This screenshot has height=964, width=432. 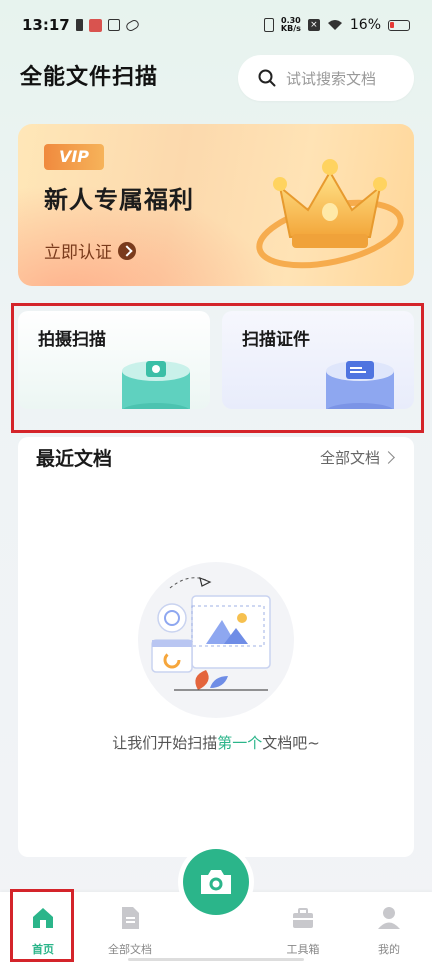 What do you see at coordinates (79, 25) in the screenshot?
I see `battery-mini-icon` at bounding box center [79, 25].